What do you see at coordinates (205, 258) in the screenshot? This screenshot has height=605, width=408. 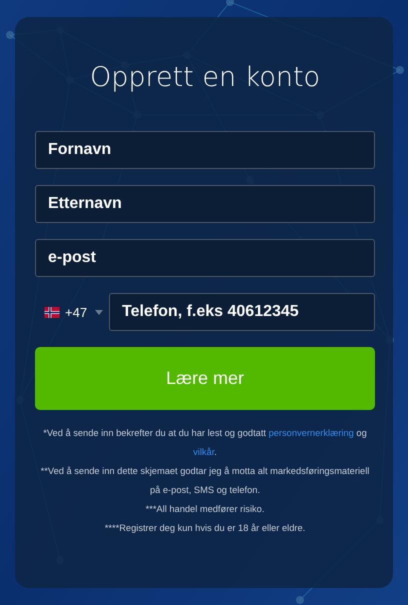 I see `input-field: e-post` at bounding box center [205, 258].